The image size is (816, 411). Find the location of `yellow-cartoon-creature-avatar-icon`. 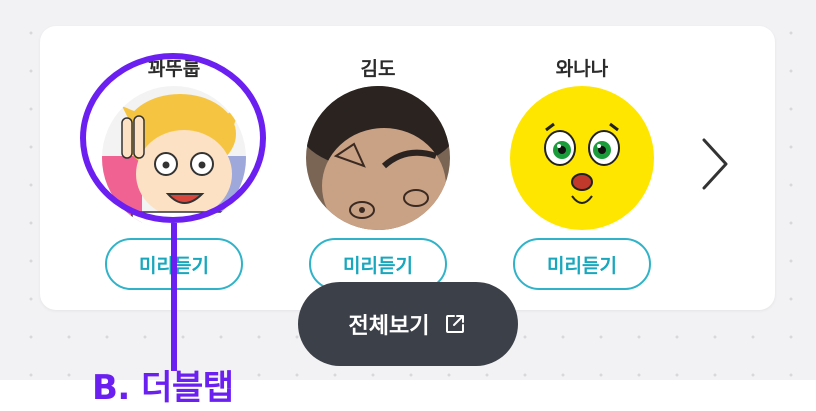

yellow-cartoon-creature-avatar-icon is located at coordinates (582, 158).